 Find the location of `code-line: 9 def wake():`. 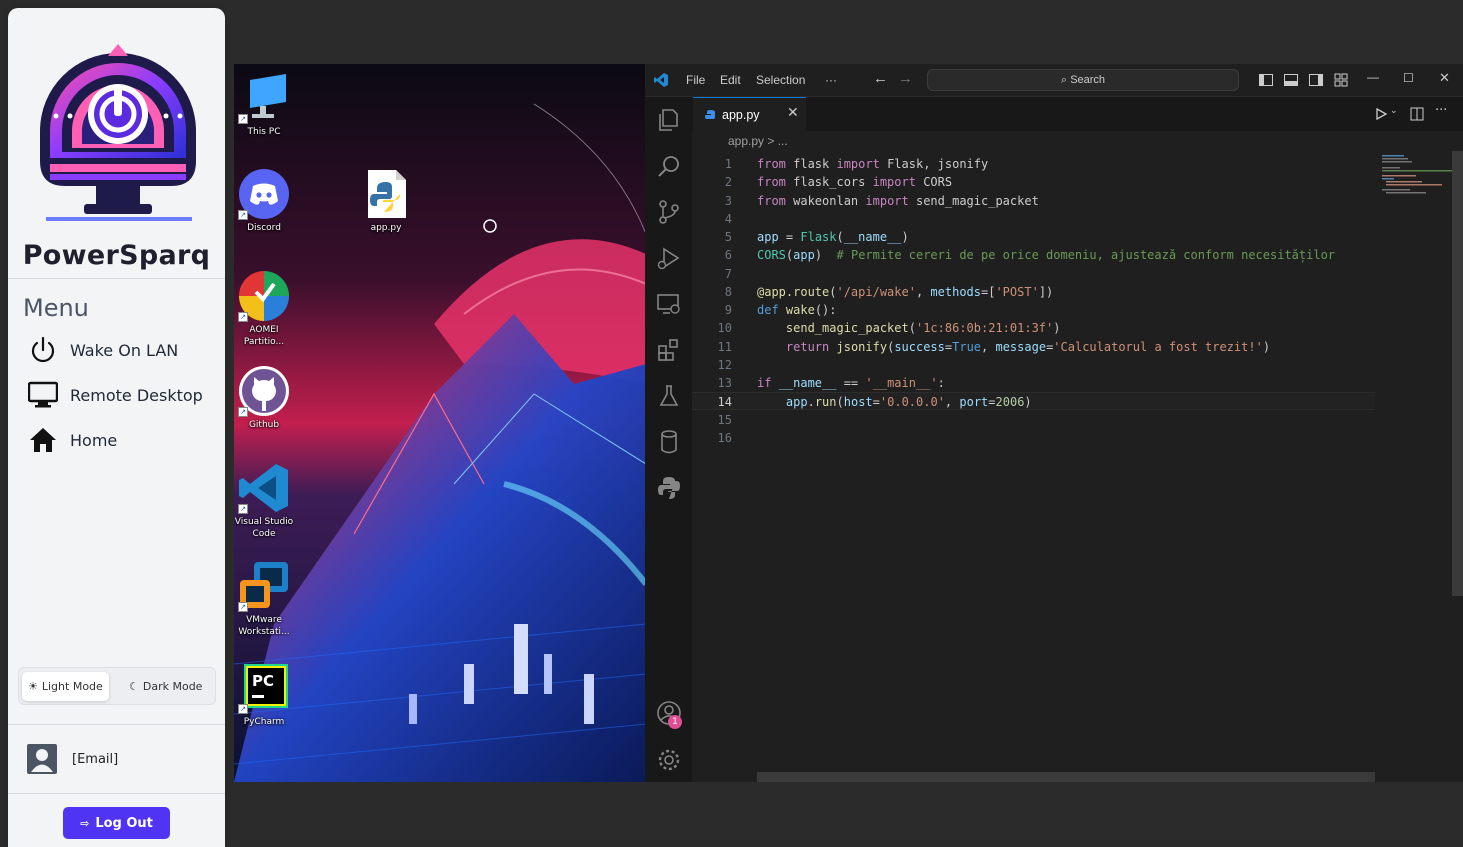

code-line: 9 def wake(): is located at coordinates (1033, 310).